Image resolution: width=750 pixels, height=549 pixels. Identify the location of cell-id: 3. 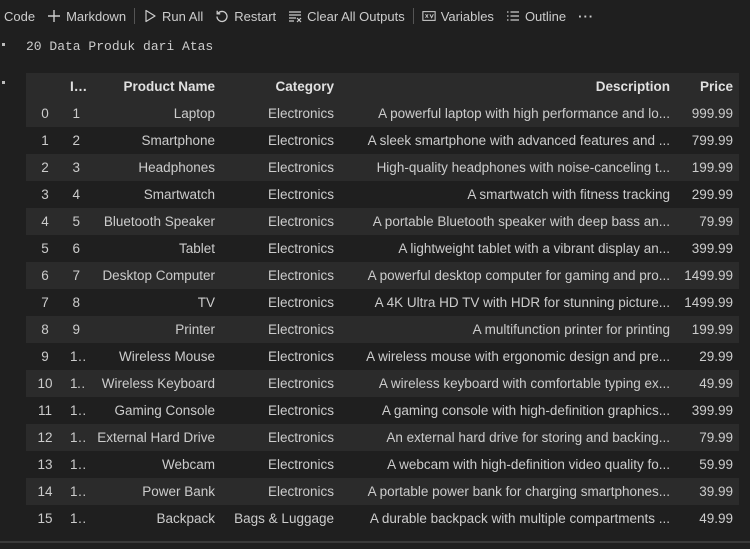
(76, 167).